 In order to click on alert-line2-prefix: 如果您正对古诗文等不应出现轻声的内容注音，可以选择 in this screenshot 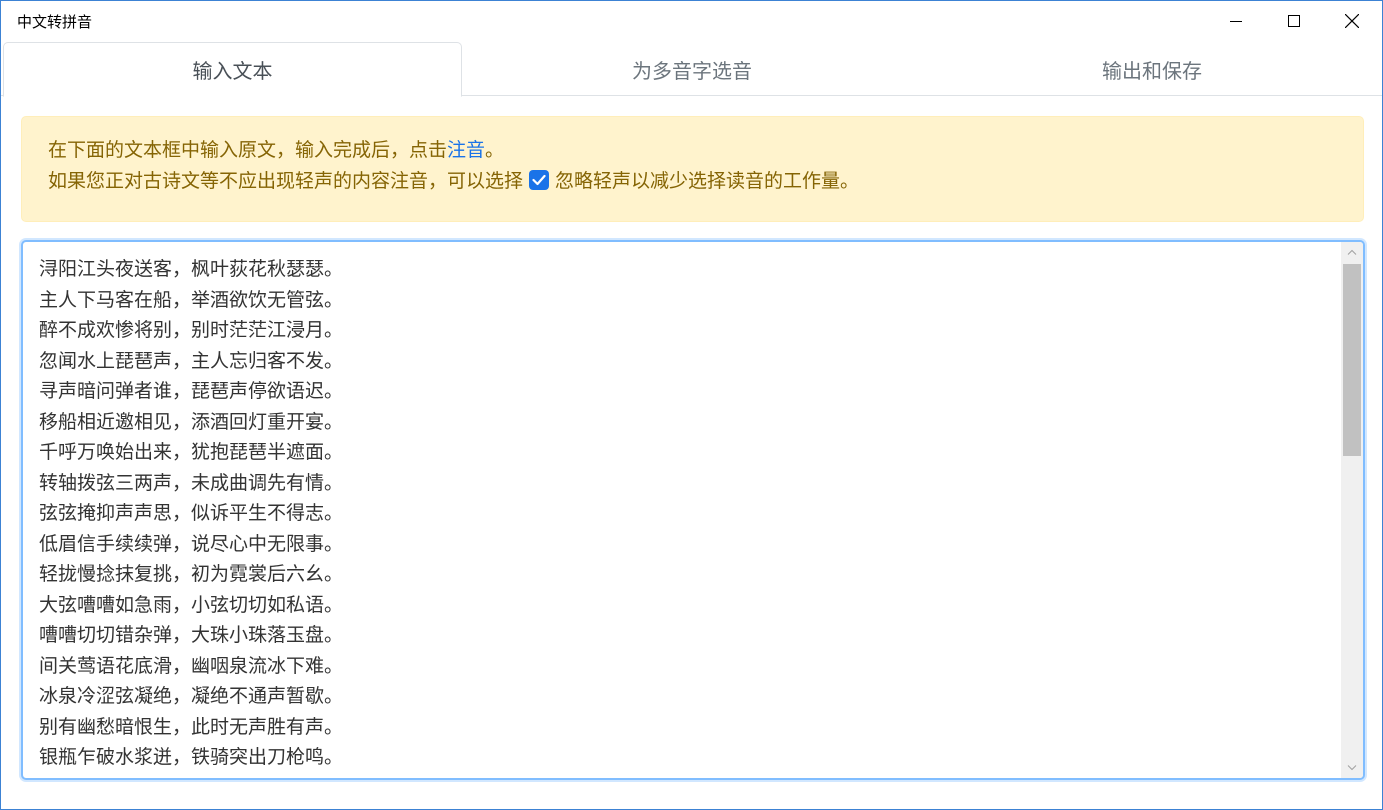, I will do `click(286, 181)`.